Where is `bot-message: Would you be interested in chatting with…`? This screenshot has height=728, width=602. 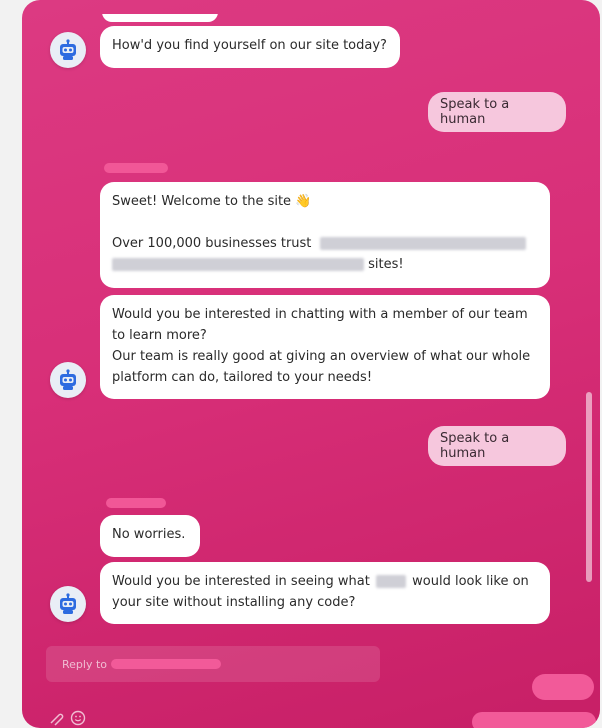 bot-message: Would you be interested in chatting with… is located at coordinates (325, 347).